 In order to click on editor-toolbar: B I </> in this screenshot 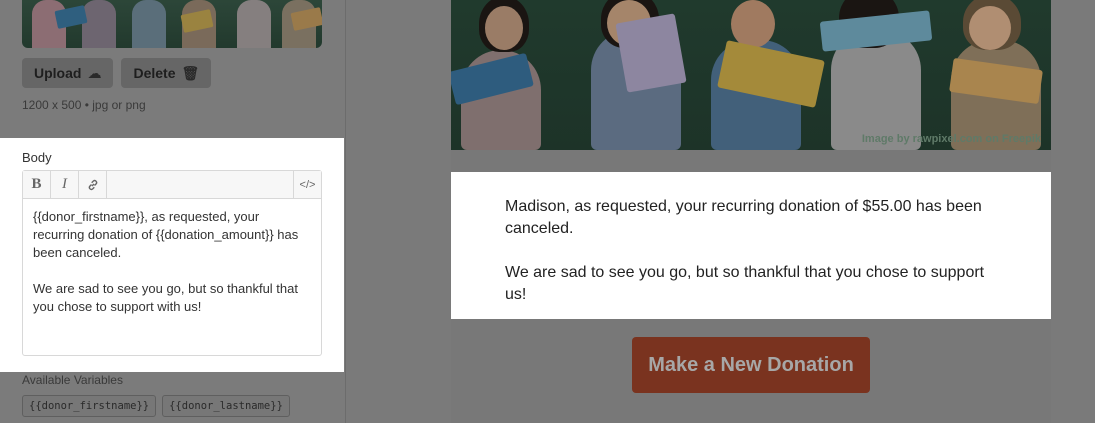, I will do `click(172, 185)`.